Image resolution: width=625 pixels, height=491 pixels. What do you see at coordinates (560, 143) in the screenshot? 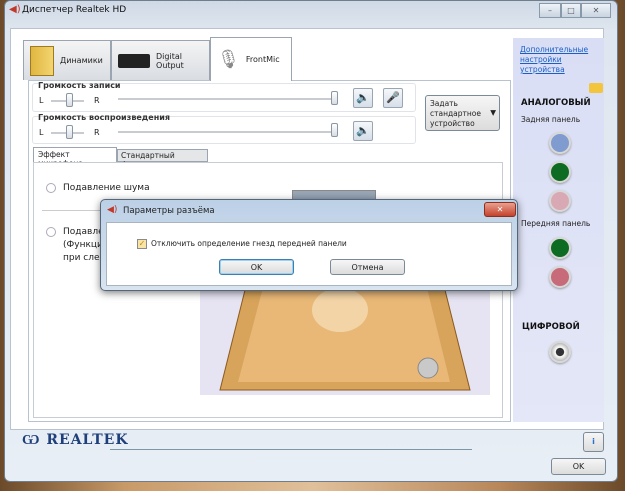
I see `rear-blue-jack` at bounding box center [560, 143].